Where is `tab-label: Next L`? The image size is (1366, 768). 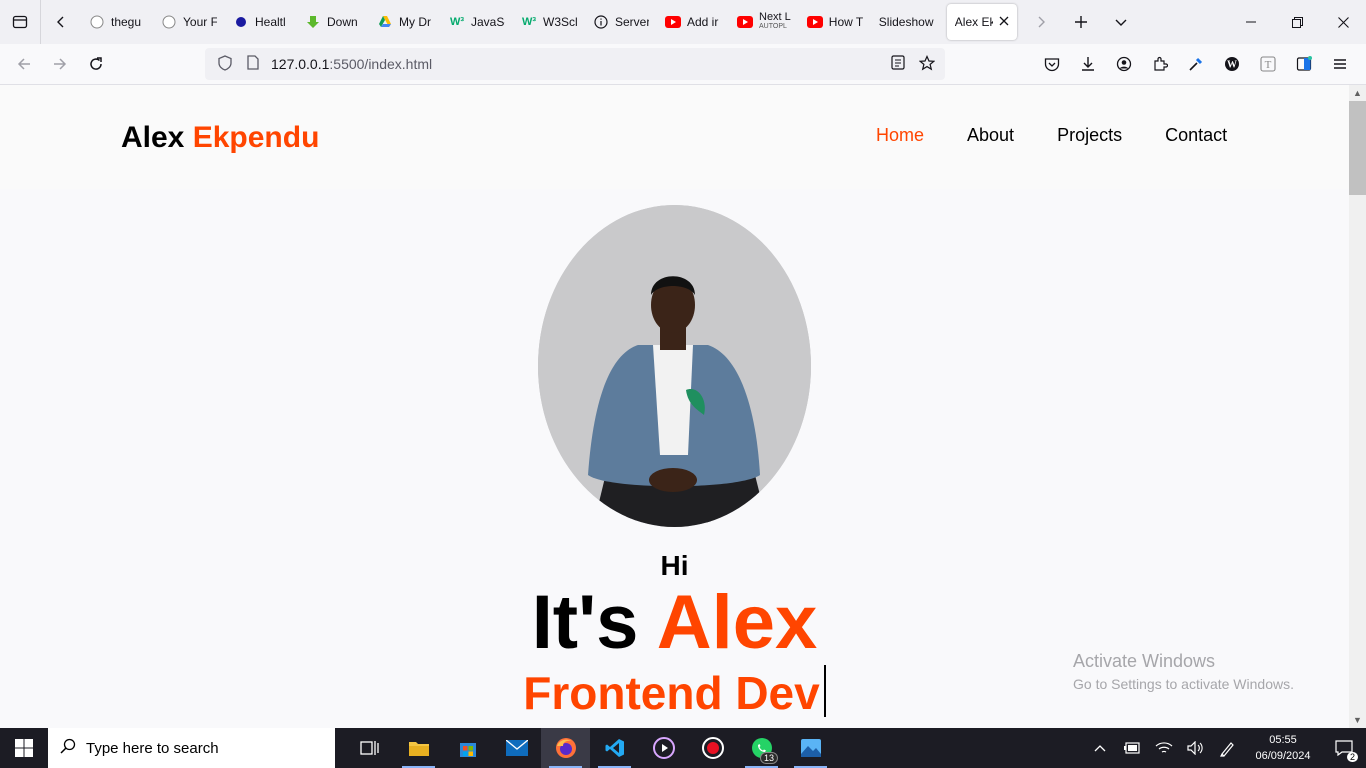 tab-label: Next L is located at coordinates (775, 17).